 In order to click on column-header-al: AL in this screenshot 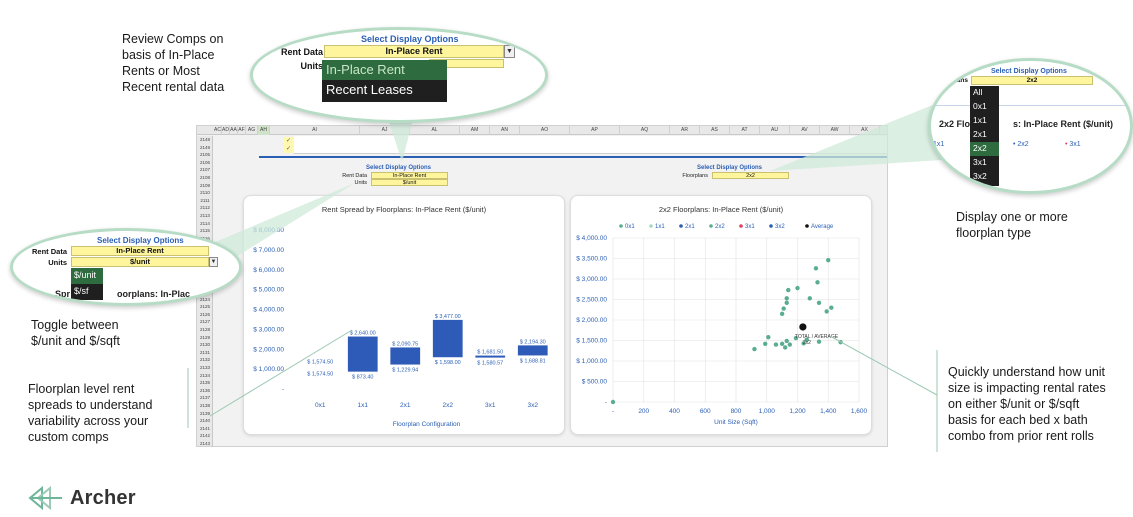, I will do `click(435, 130)`.